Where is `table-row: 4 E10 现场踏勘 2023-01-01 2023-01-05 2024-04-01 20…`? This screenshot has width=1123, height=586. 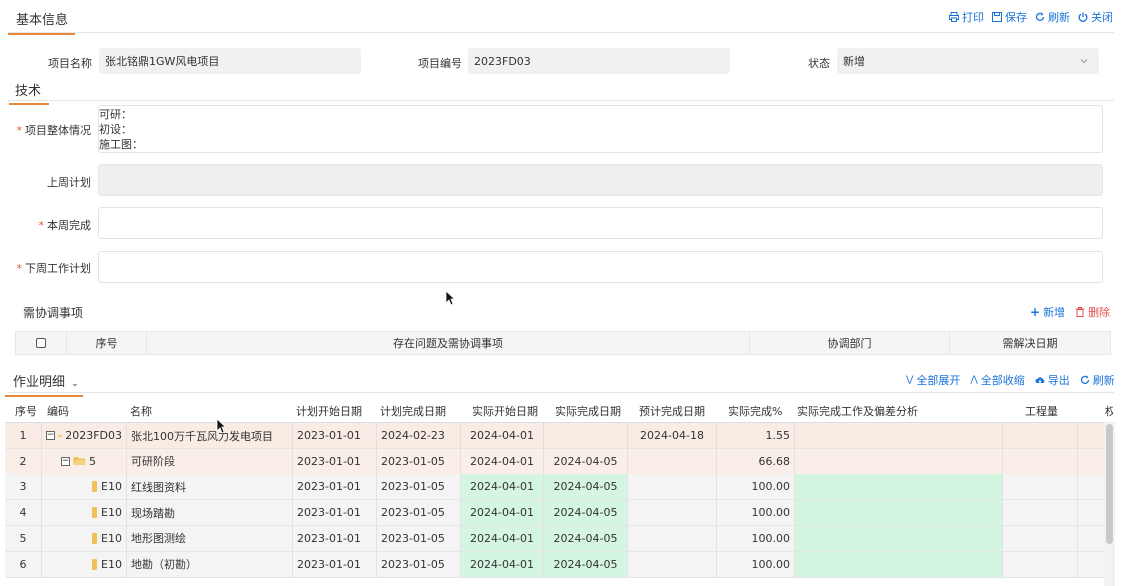 table-row: 4 E10 现场踏勘 2023-01-01 2023-01-05 2024-04-01 20… is located at coordinates (556, 513).